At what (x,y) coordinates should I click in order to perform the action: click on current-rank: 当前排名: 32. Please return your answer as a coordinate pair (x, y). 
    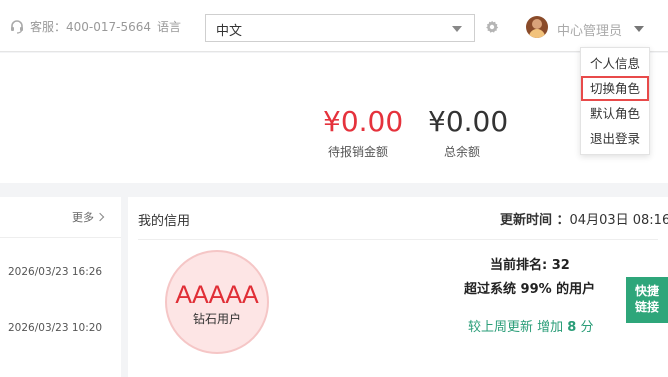
    Looking at the image, I should click on (530, 263).